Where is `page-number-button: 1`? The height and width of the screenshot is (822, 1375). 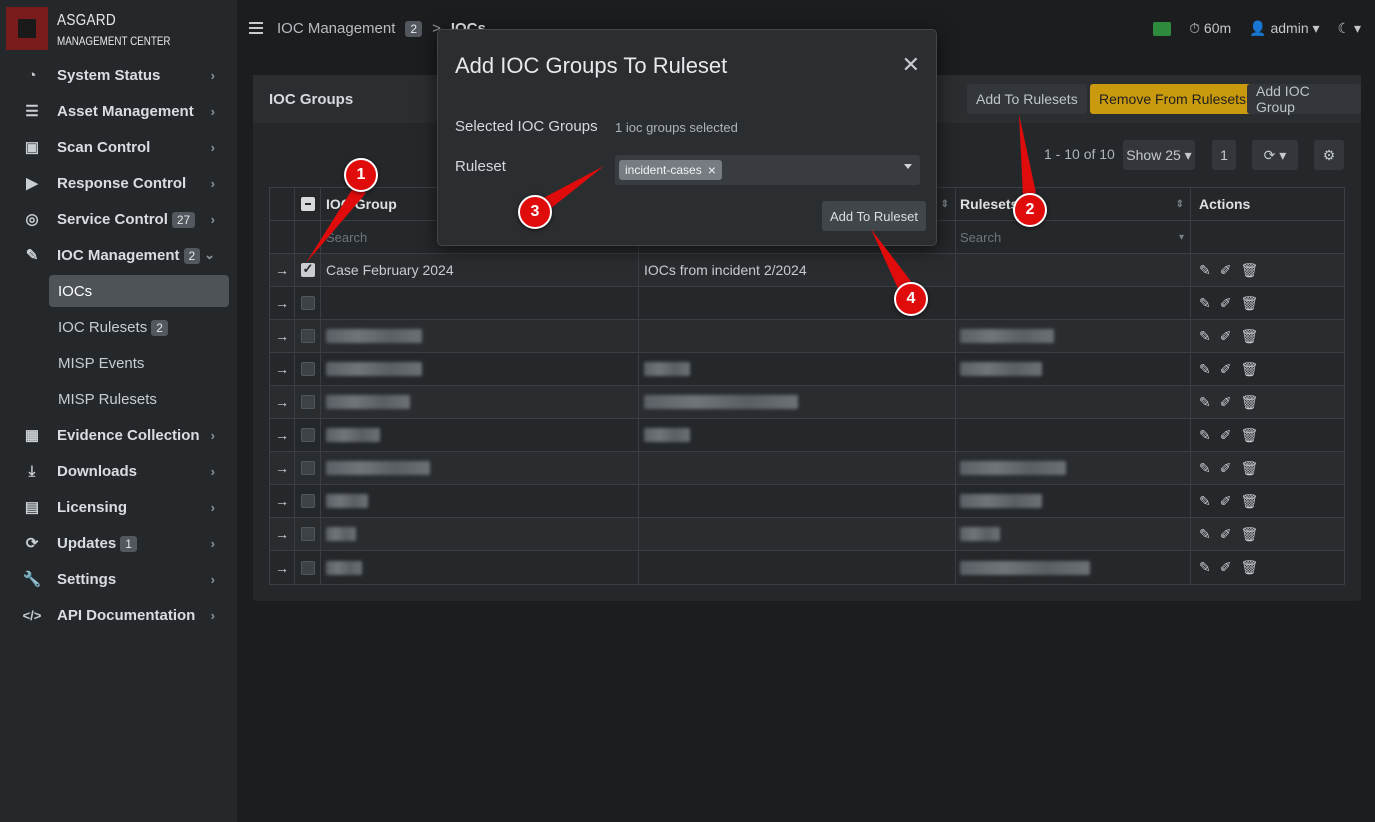
page-number-button: 1 is located at coordinates (1224, 155).